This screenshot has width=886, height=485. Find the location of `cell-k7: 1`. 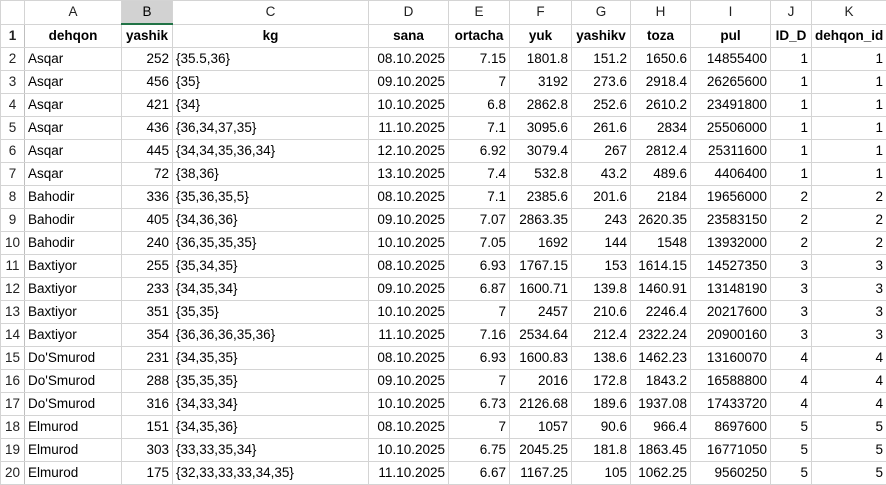

cell-k7: 1 is located at coordinates (849, 174).